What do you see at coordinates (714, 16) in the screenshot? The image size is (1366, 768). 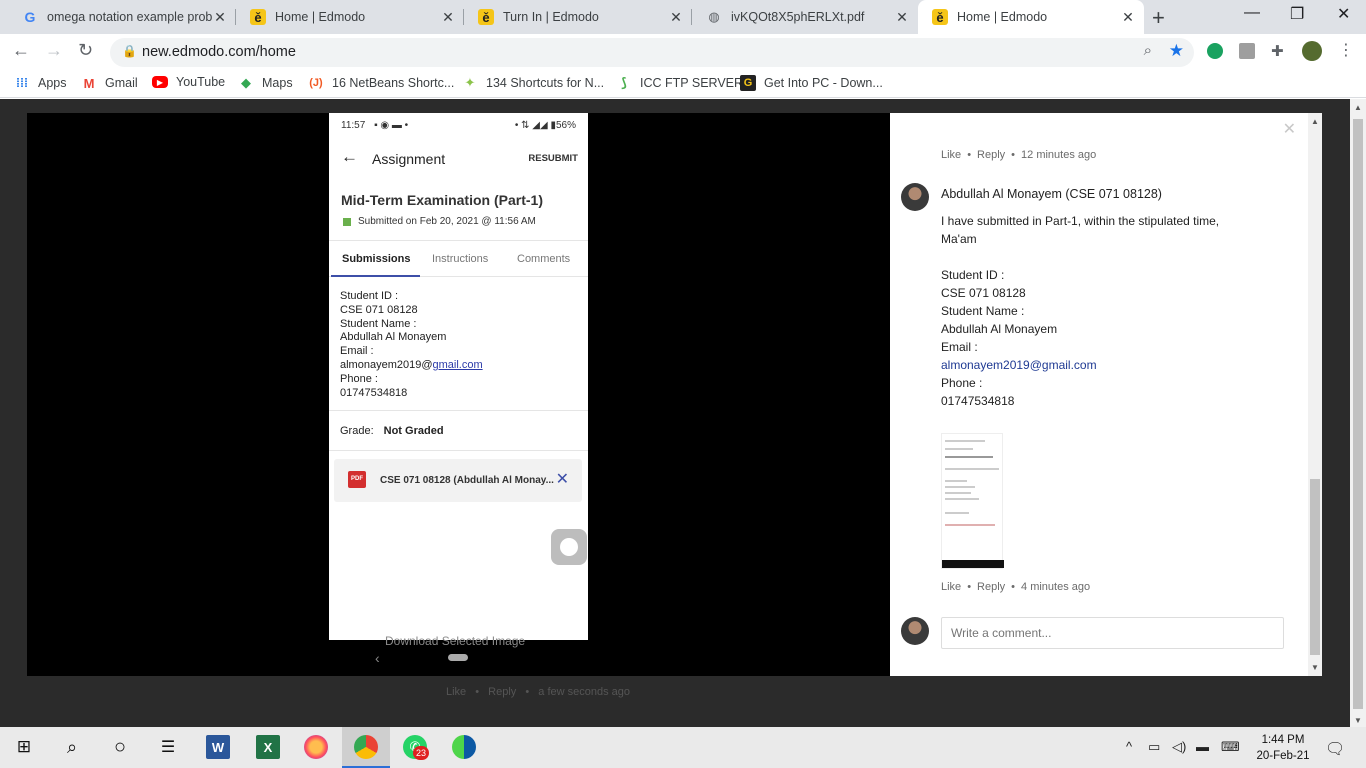 I see `globe-icon: ◍` at bounding box center [714, 16].